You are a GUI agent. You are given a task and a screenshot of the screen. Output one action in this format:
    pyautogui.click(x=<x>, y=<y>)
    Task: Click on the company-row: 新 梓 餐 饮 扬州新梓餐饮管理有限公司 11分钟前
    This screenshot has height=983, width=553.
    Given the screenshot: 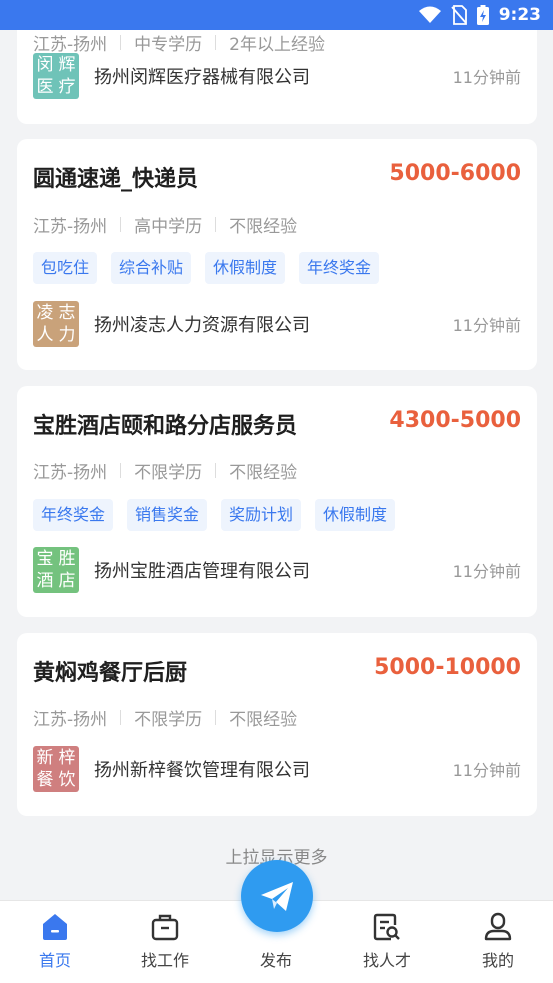 What is the action you would take?
    pyautogui.click(x=277, y=769)
    